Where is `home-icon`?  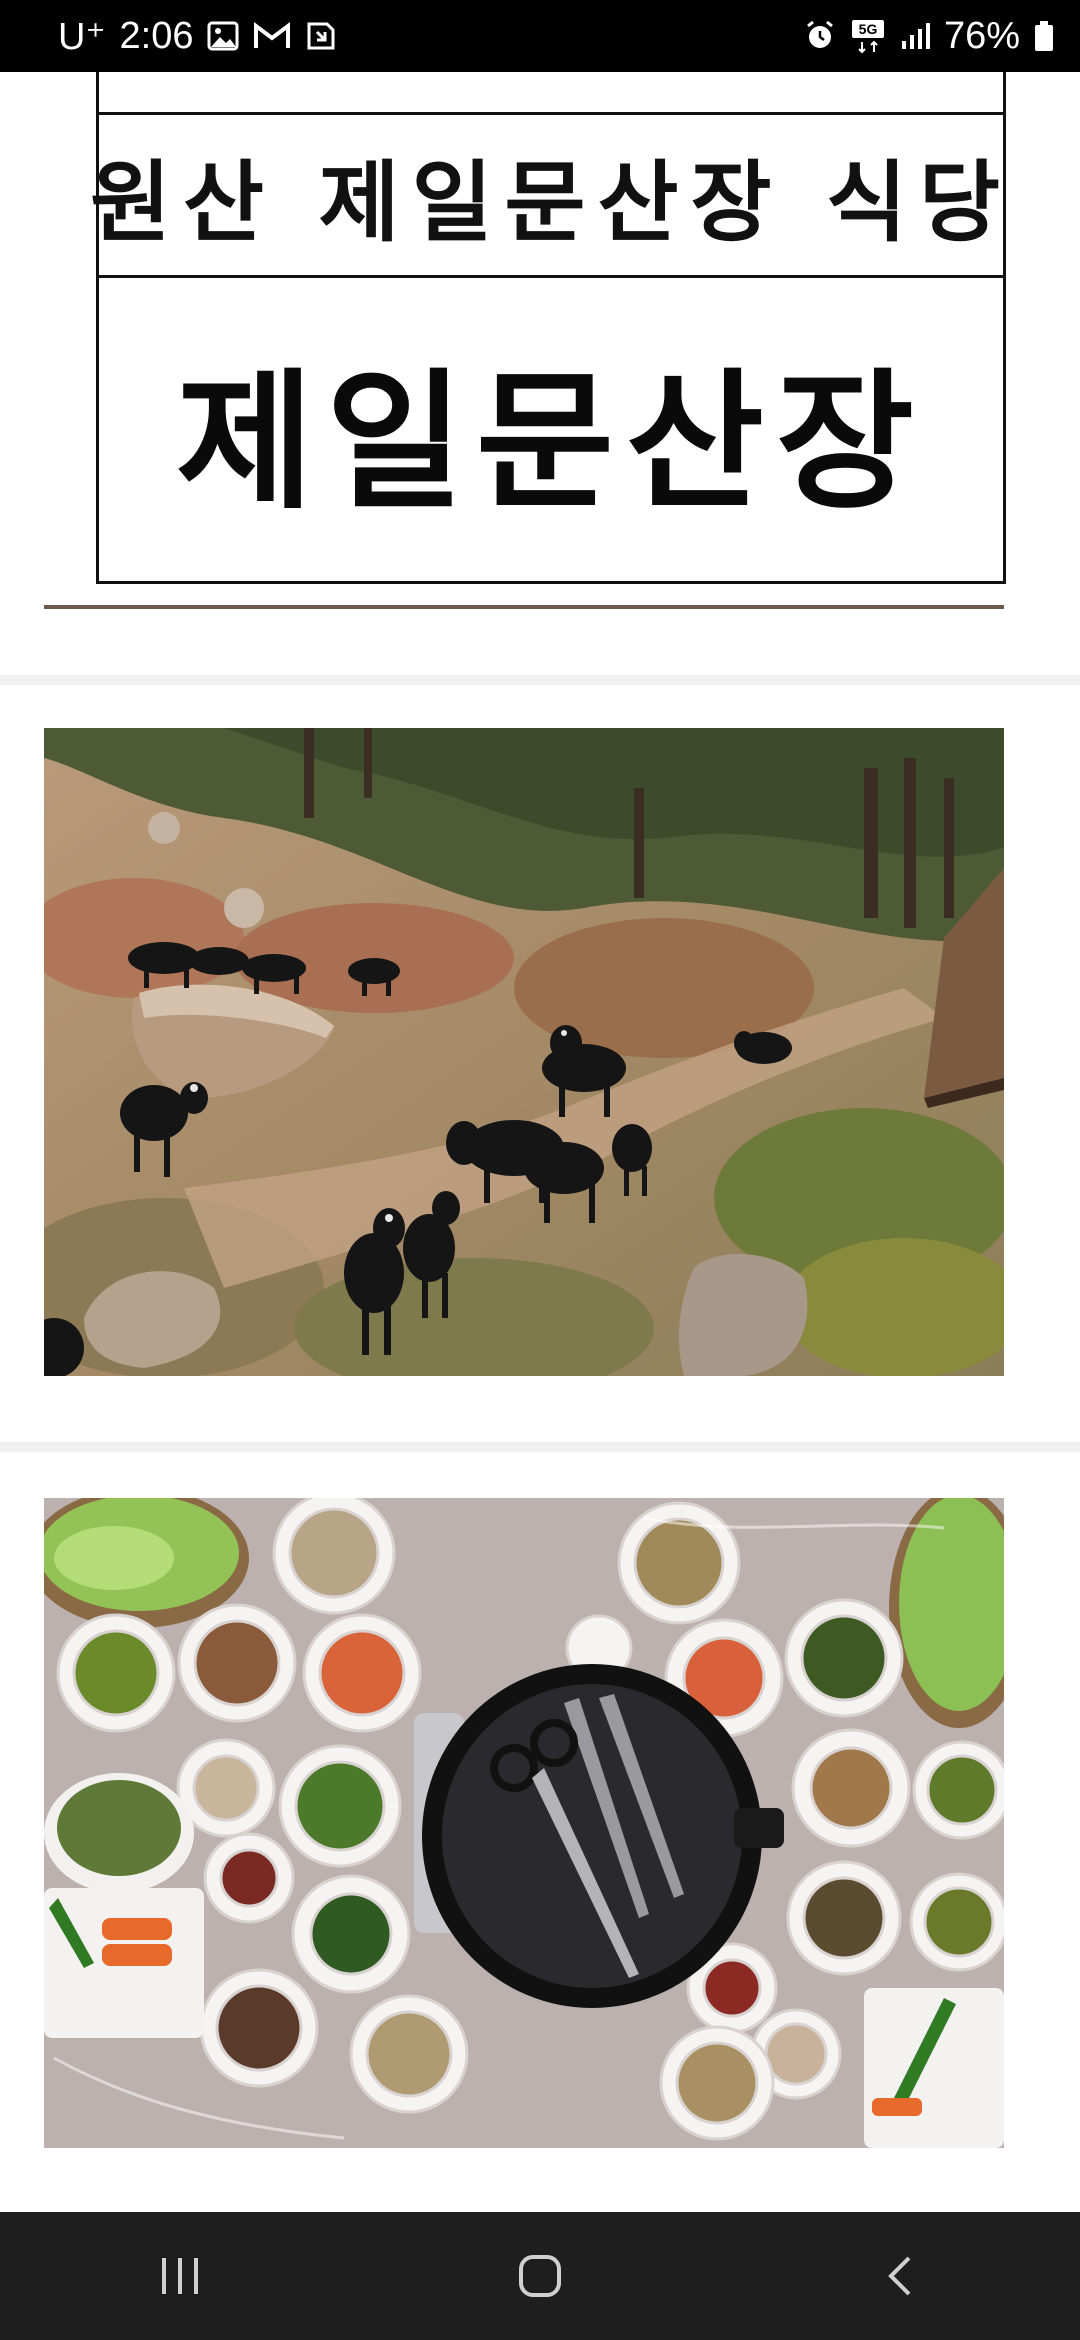 home-icon is located at coordinates (540, 2276).